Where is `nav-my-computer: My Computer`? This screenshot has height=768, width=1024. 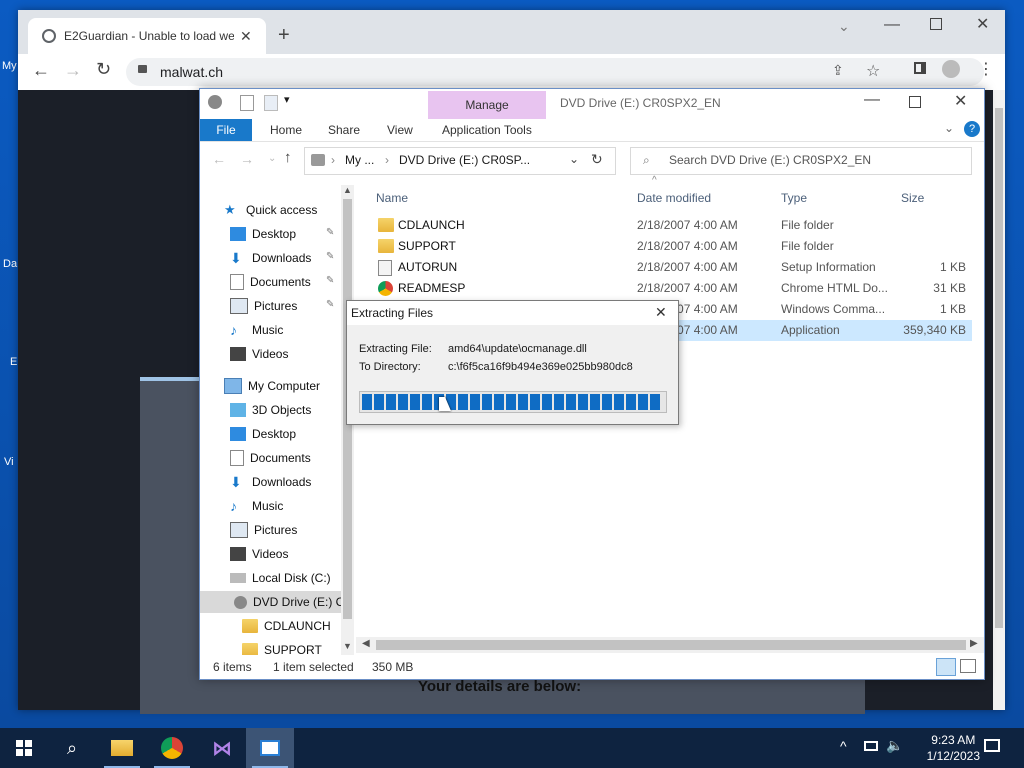
nav-my-computer: My Computer is located at coordinates (272, 386).